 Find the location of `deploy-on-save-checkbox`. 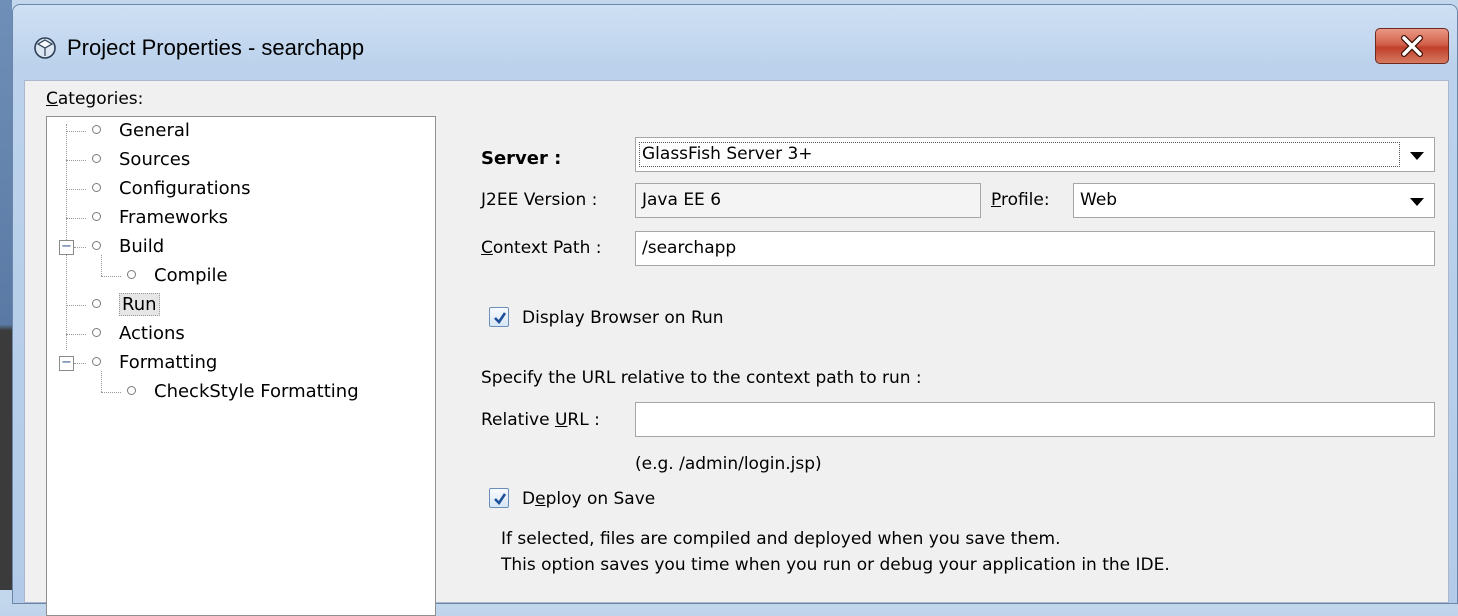

deploy-on-save-checkbox is located at coordinates (499, 498).